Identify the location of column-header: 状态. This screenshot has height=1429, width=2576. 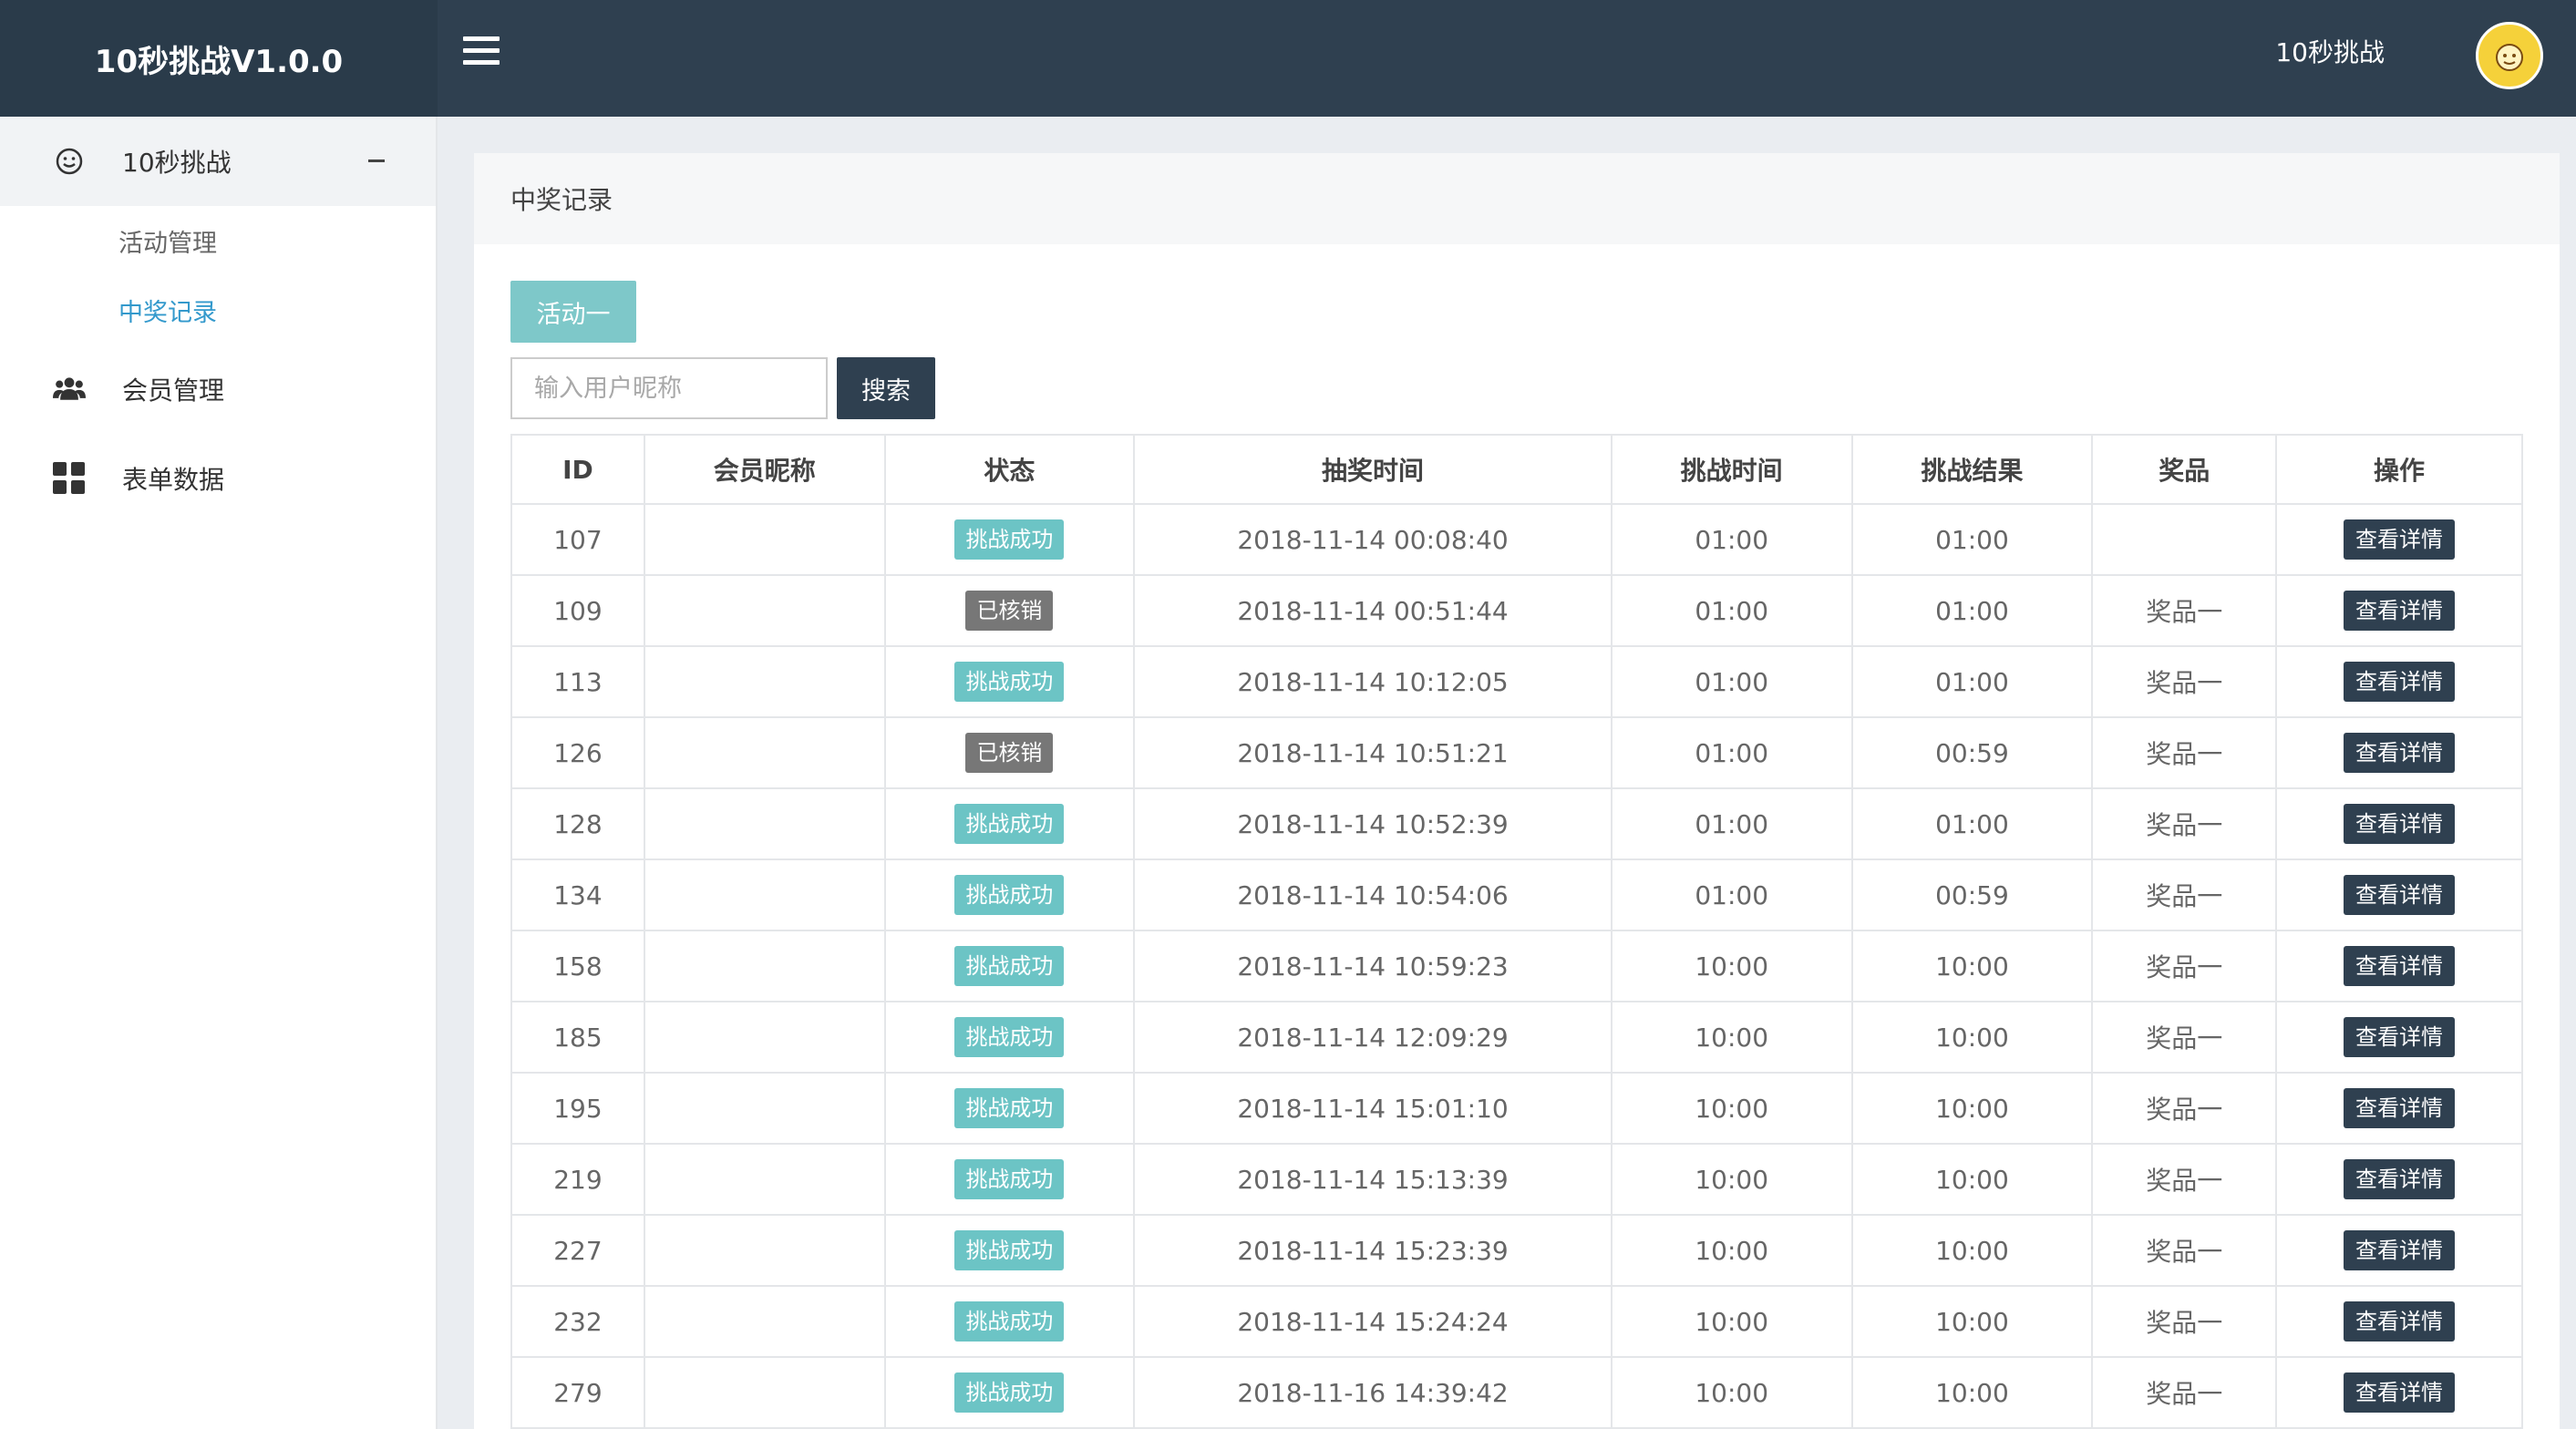
(1010, 469).